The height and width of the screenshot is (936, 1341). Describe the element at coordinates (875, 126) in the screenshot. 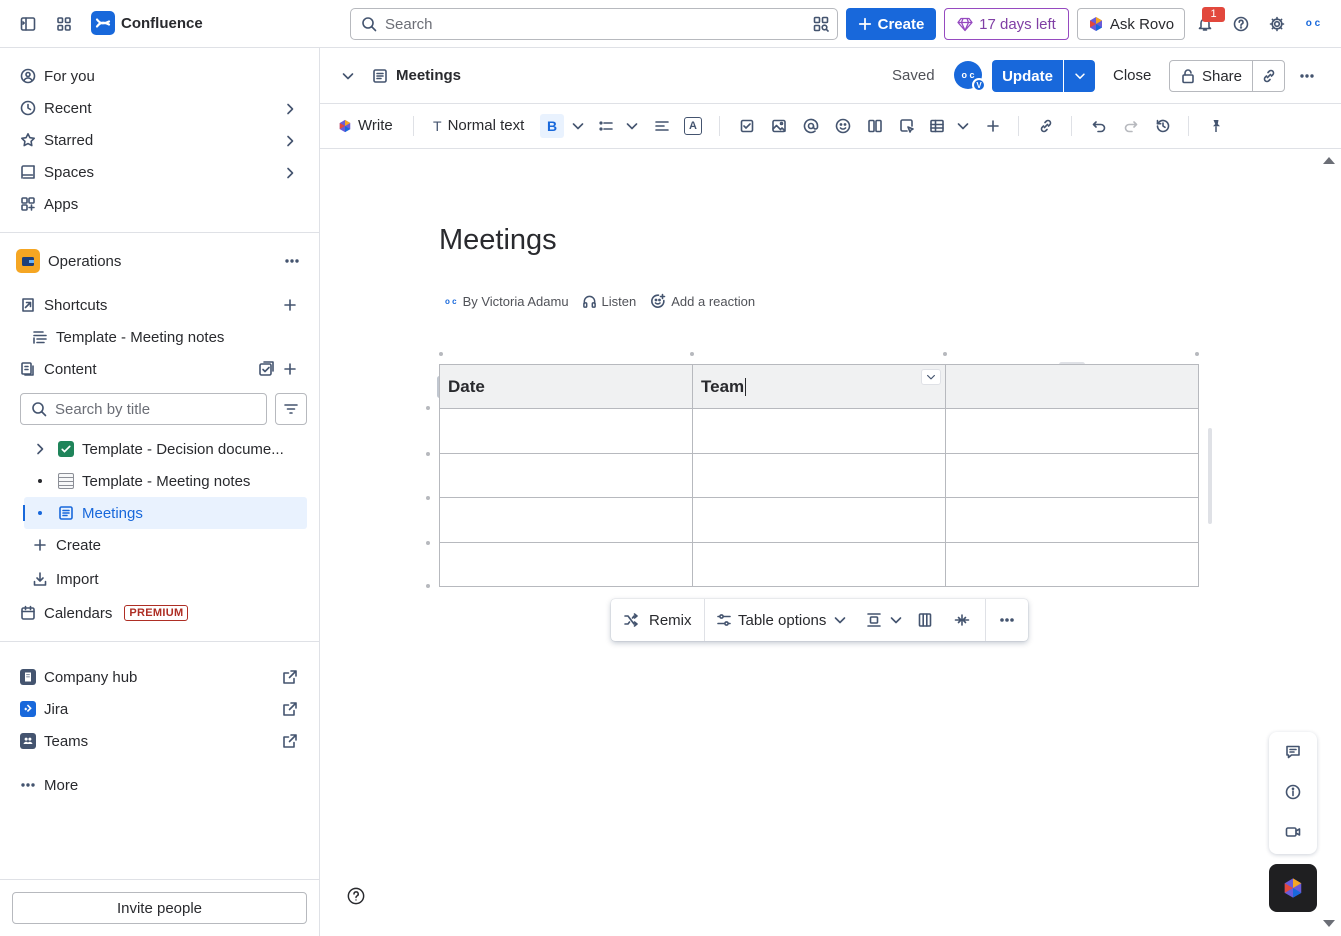

I see `layout-columns-icon` at that location.